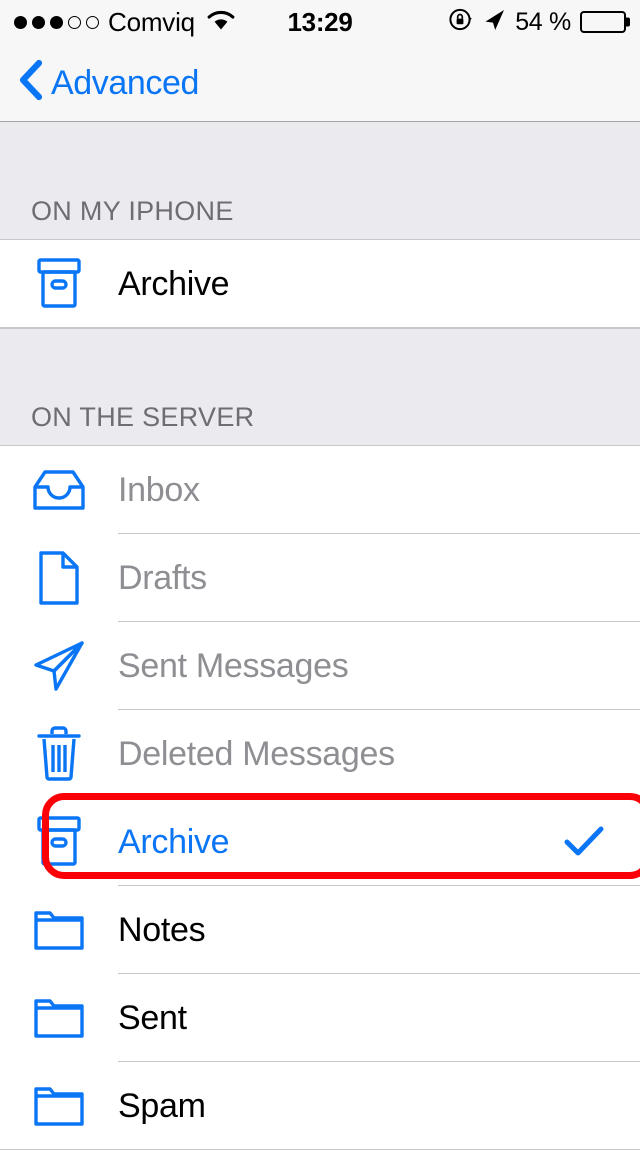 This screenshot has height=1150, width=640. I want to click on mailbox-row-label: Sent, so click(152, 1018).